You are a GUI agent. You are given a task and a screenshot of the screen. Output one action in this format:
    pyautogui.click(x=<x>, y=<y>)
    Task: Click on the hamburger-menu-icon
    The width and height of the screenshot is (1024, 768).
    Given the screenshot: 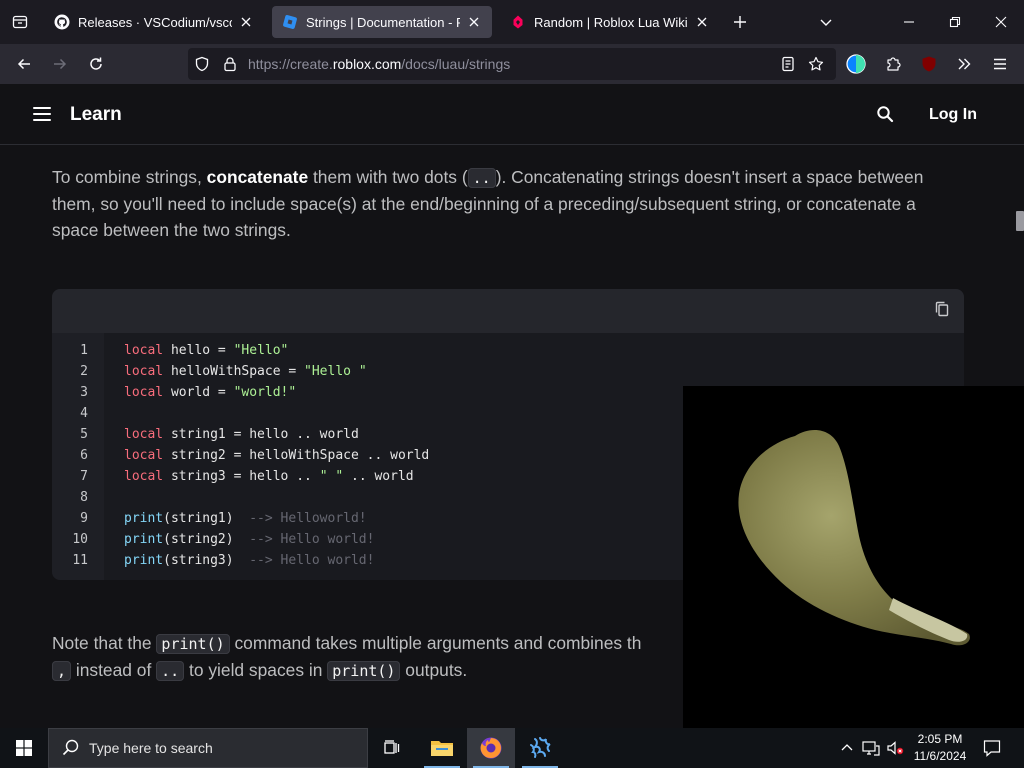 What is the action you would take?
    pyautogui.click(x=1000, y=64)
    